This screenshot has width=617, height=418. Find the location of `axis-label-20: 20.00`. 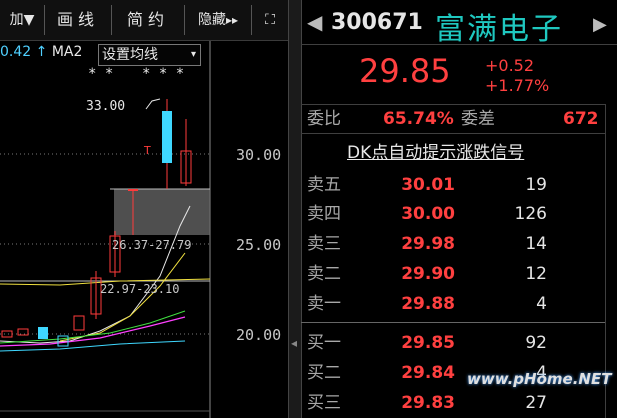

axis-label-20: 20.00 is located at coordinates (259, 335).